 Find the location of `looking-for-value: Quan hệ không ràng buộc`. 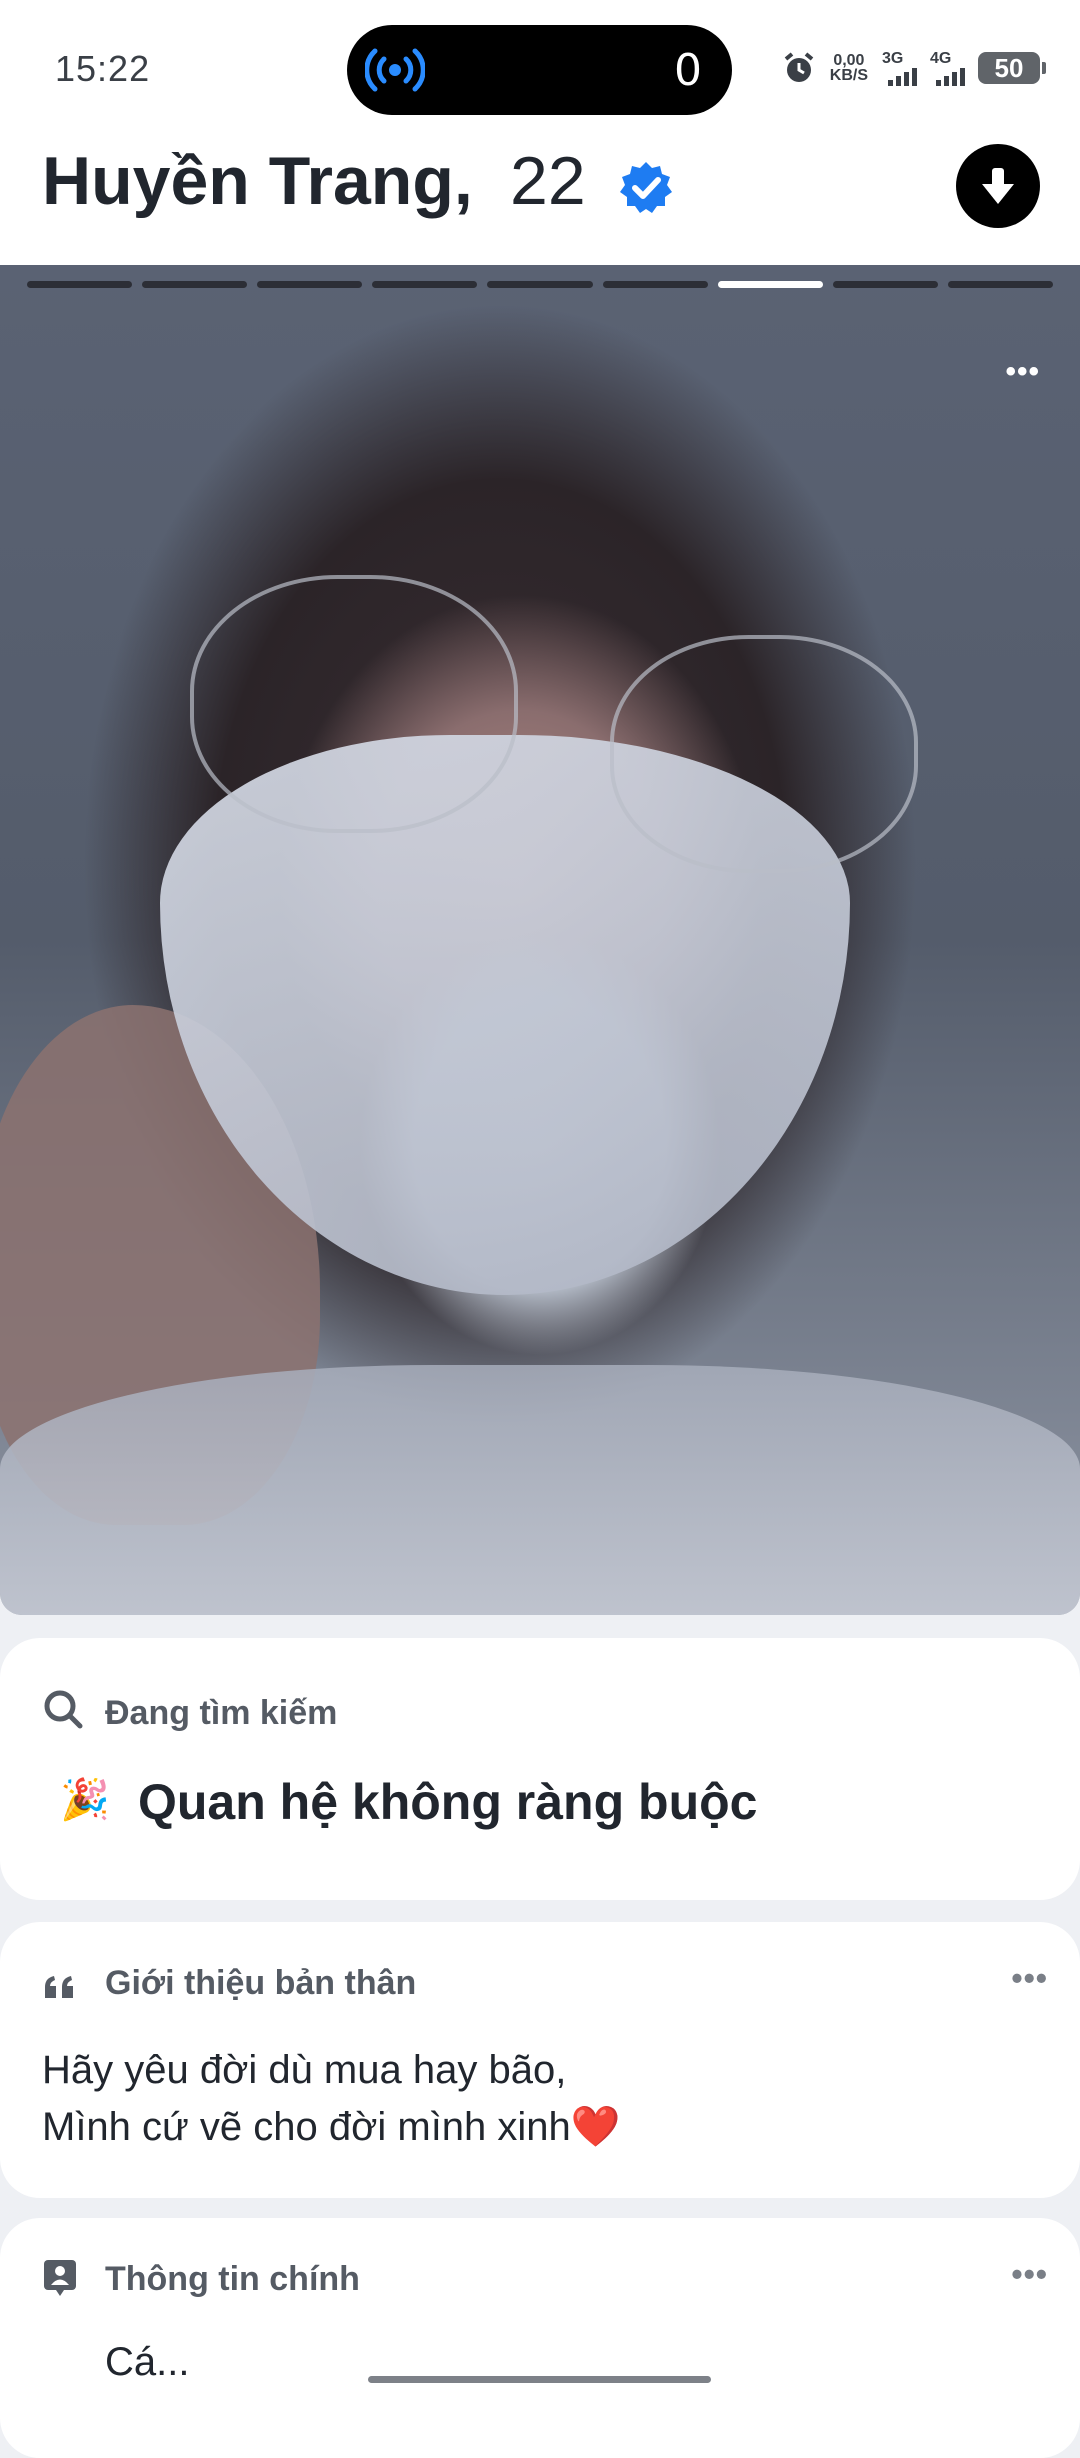

looking-for-value: Quan hệ không ràng buộc is located at coordinates (448, 1802).